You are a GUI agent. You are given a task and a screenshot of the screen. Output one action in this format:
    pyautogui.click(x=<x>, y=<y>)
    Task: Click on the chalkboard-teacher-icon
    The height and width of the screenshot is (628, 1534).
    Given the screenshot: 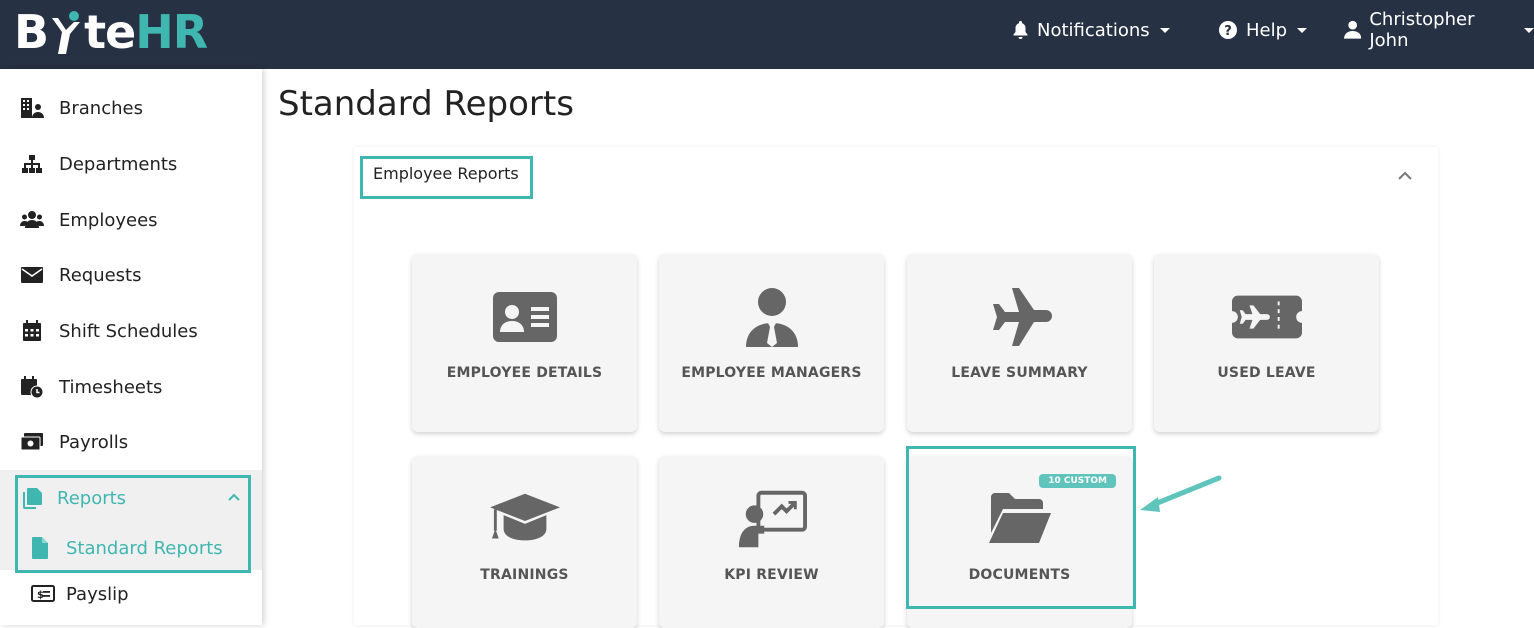 What is the action you would take?
    pyautogui.click(x=772, y=519)
    